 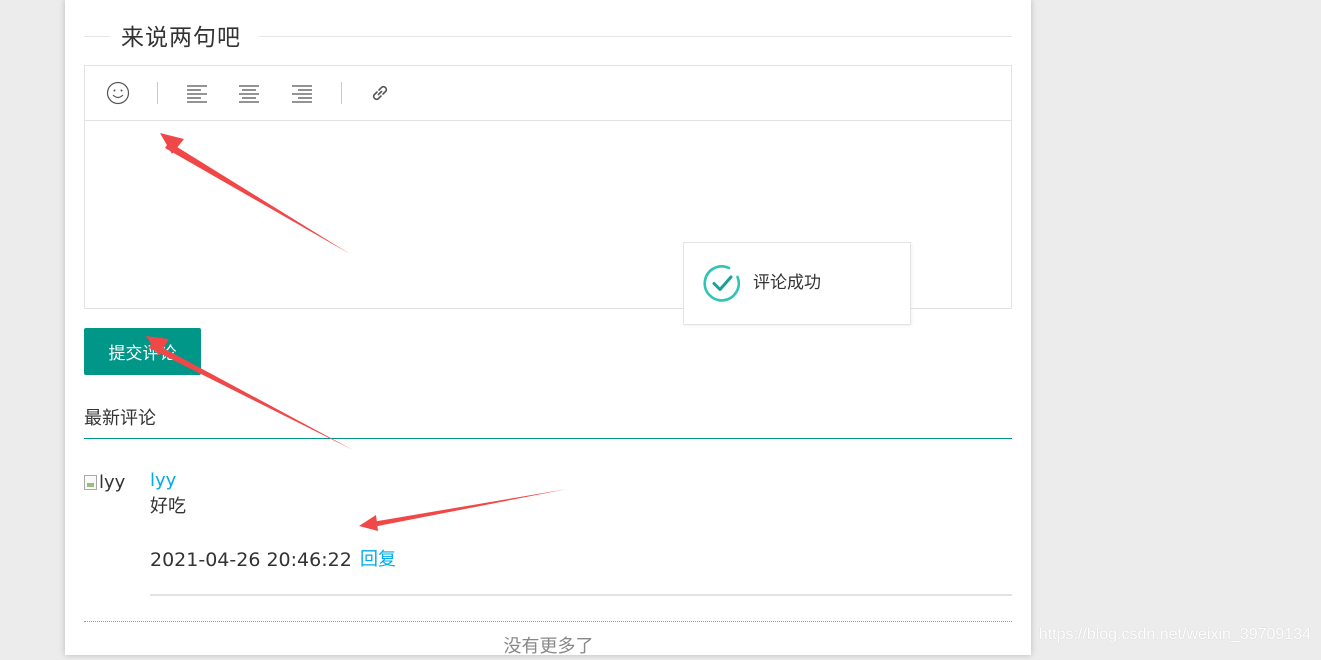 What do you see at coordinates (1174, 634) in the screenshot?
I see `watermark: https://blog.csdn.net/weixin_39709134` at bounding box center [1174, 634].